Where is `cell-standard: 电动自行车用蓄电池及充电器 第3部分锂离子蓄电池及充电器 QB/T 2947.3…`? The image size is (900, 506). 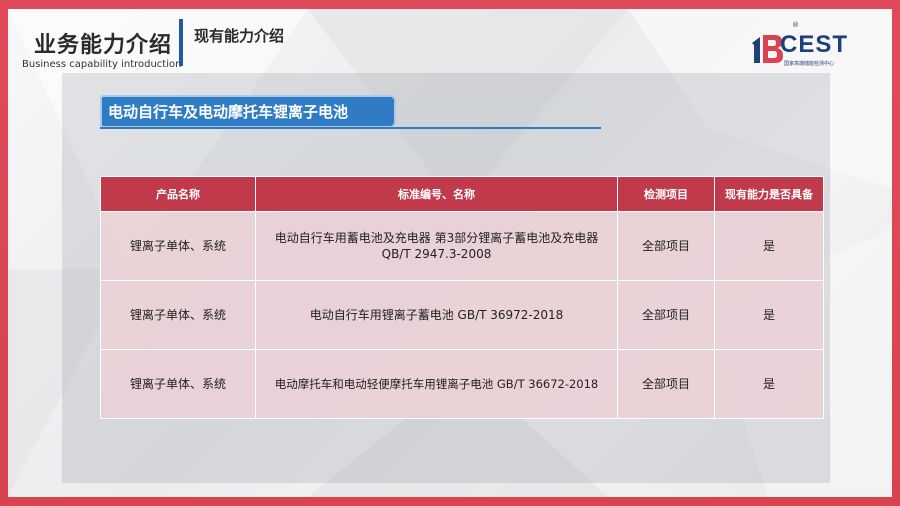 cell-standard: 电动自行车用蓄电池及充电器 第3部分锂离子蓄电池及充电器 QB/T 2947.3… is located at coordinates (436, 246).